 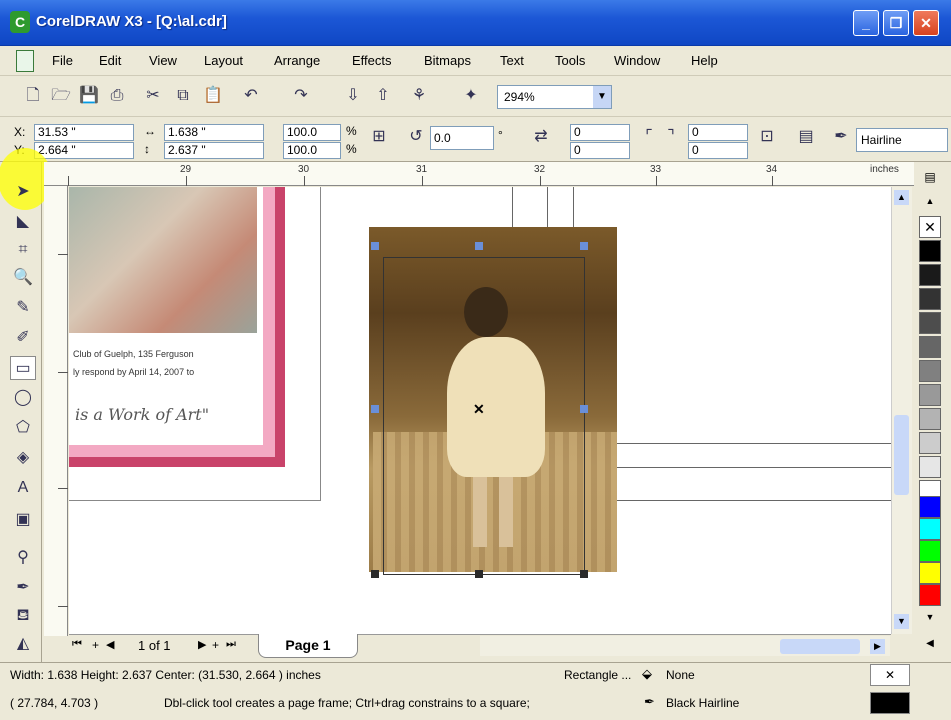 I want to click on first-page-icon: ⏮, so click(x=77, y=644).